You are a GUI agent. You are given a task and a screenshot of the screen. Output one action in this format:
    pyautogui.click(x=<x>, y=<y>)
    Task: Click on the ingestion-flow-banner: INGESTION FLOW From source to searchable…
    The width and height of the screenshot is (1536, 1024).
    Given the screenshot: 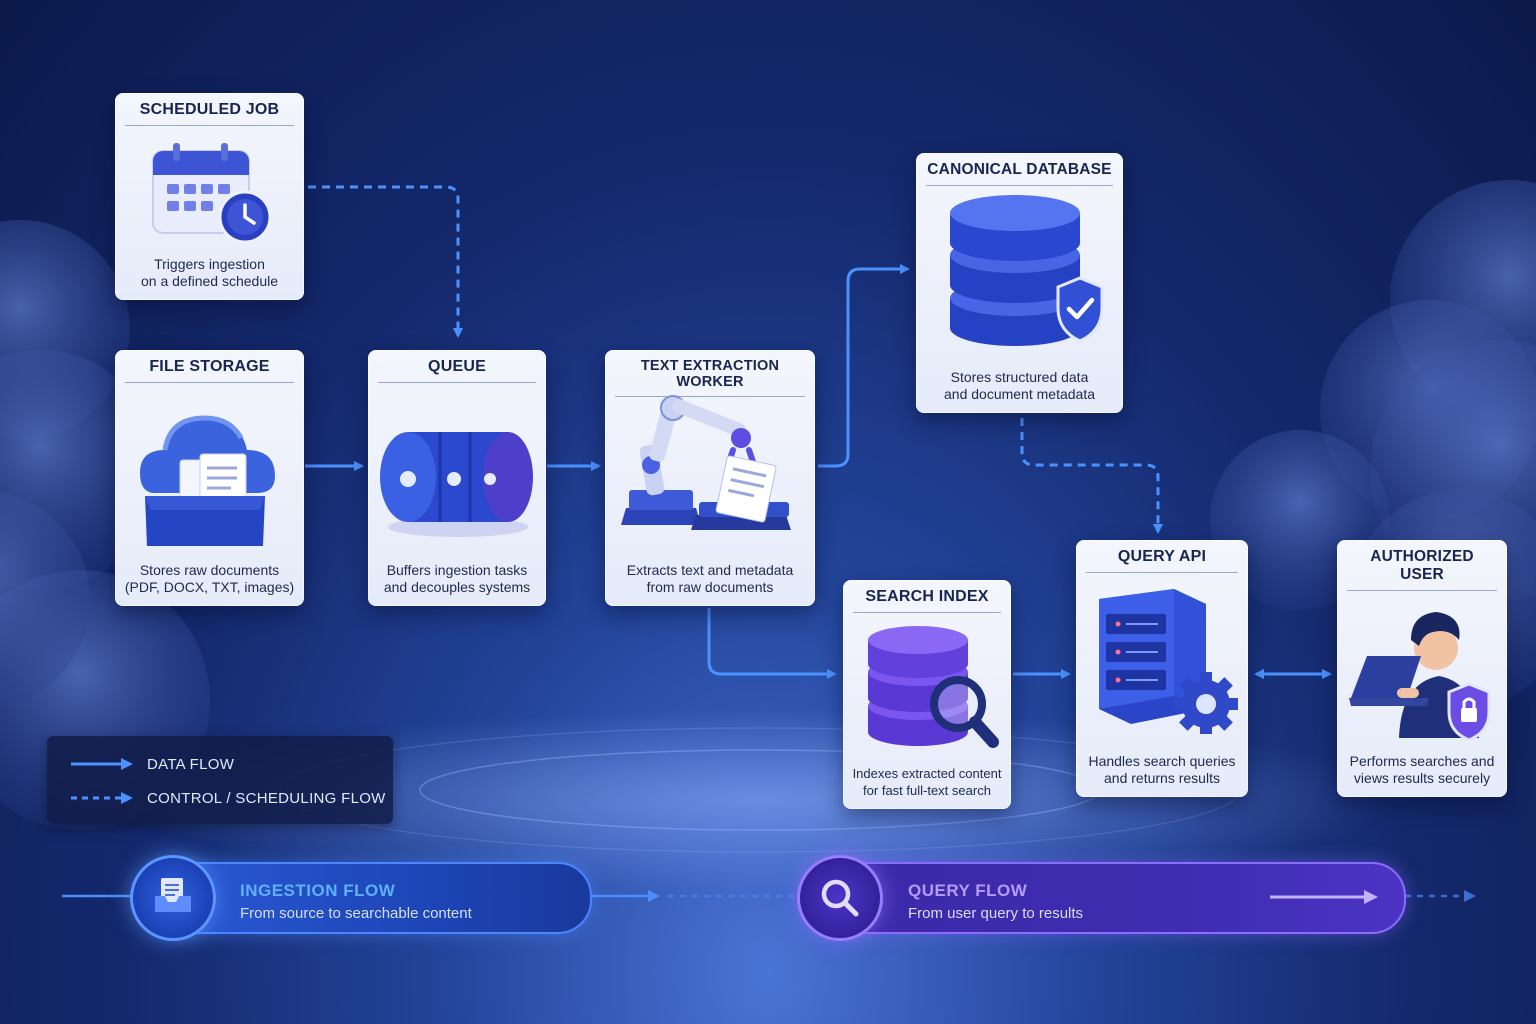 What is the action you would take?
    pyautogui.click(x=371, y=898)
    